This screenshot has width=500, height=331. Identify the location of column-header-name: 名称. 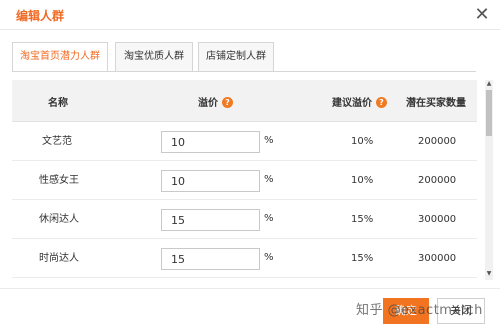
(58, 103).